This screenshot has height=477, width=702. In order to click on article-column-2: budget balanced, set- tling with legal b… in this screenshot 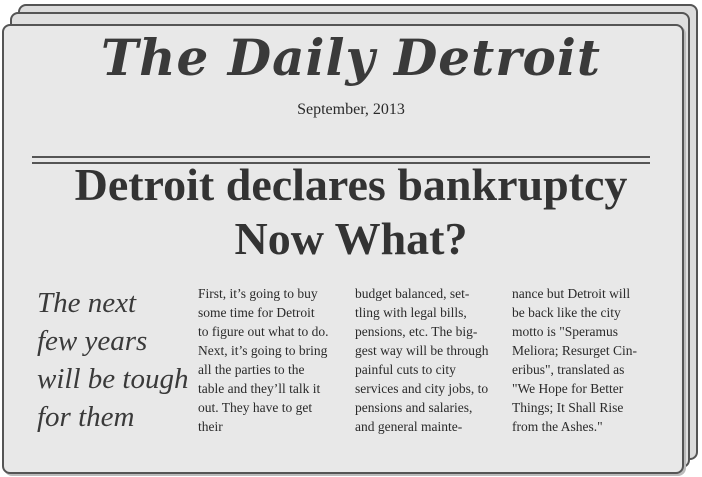, I will do `click(422, 360)`.